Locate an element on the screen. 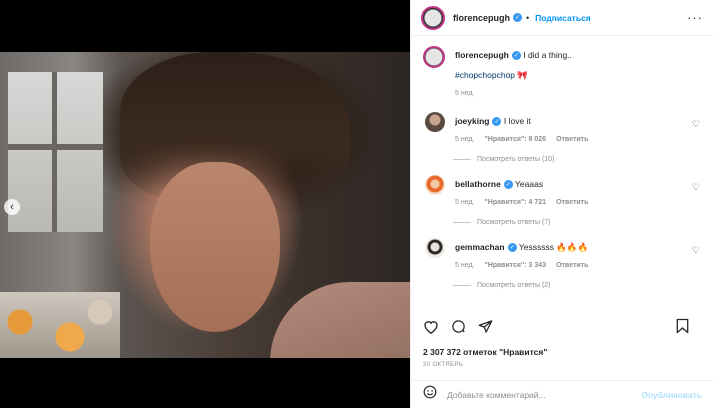 The width and height of the screenshot is (713, 408). comment-box: Опубликовать is located at coordinates (562, 394).